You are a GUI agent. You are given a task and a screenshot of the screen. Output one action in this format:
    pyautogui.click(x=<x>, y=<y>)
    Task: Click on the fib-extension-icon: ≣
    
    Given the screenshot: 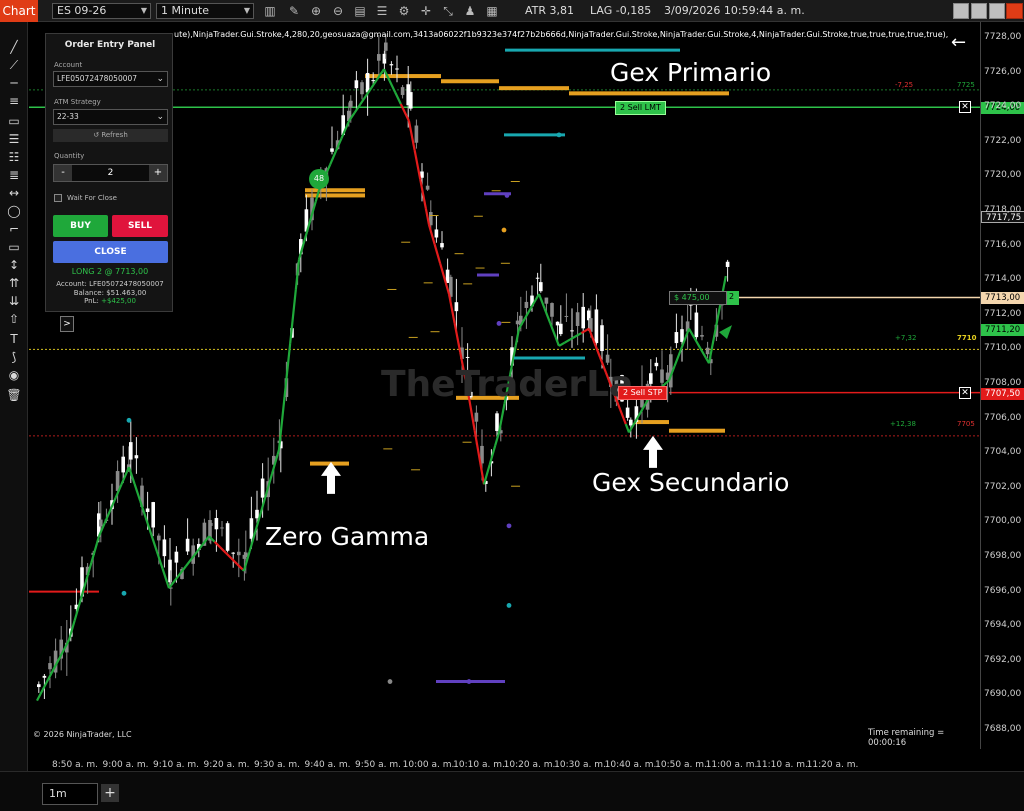 What is the action you would take?
    pyautogui.click(x=14, y=175)
    